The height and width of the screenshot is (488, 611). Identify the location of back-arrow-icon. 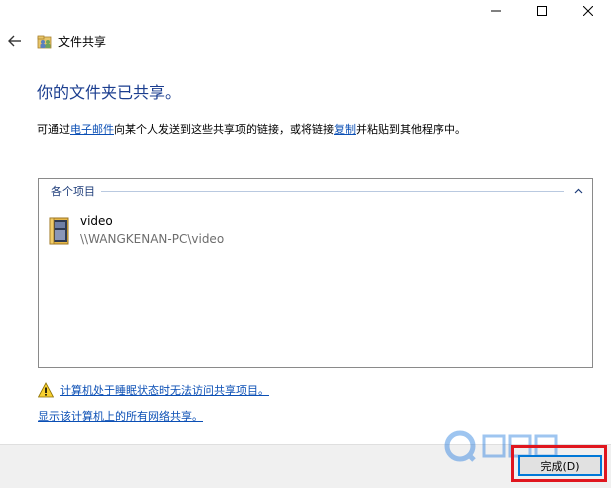
(14, 41).